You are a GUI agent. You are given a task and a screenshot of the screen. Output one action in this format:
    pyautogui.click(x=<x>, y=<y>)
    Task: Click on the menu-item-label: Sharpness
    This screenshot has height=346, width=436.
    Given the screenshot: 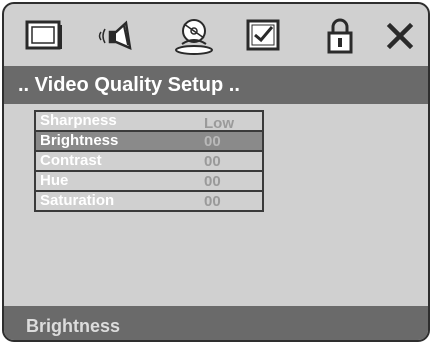 What is the action you would take?
    pyautogui.click(x=78, y=120)
    